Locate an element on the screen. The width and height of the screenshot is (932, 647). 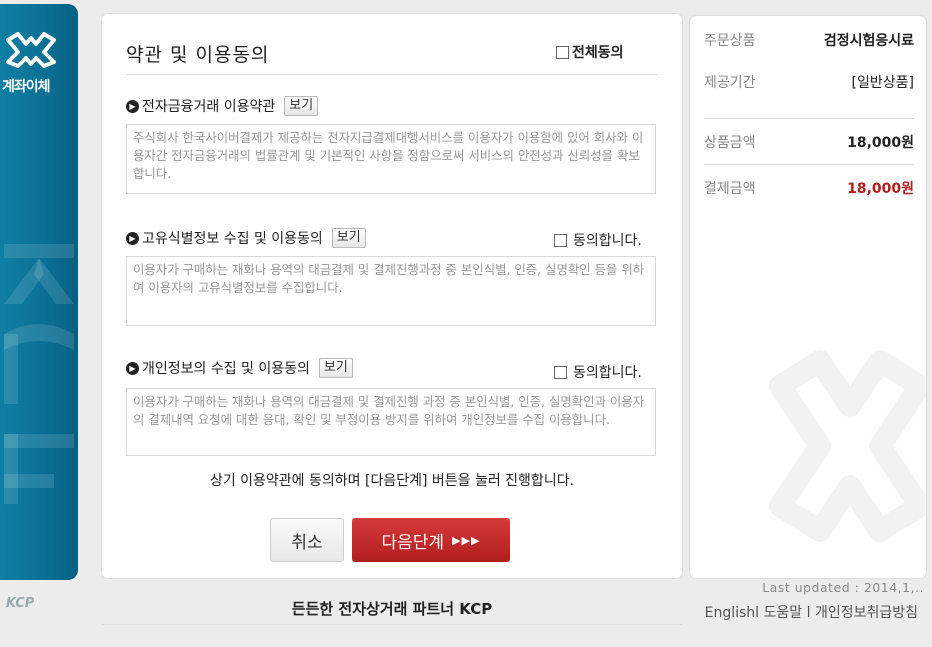
summary-row-total: 결제금액 18,000원 is located at coordinates (809, 188).